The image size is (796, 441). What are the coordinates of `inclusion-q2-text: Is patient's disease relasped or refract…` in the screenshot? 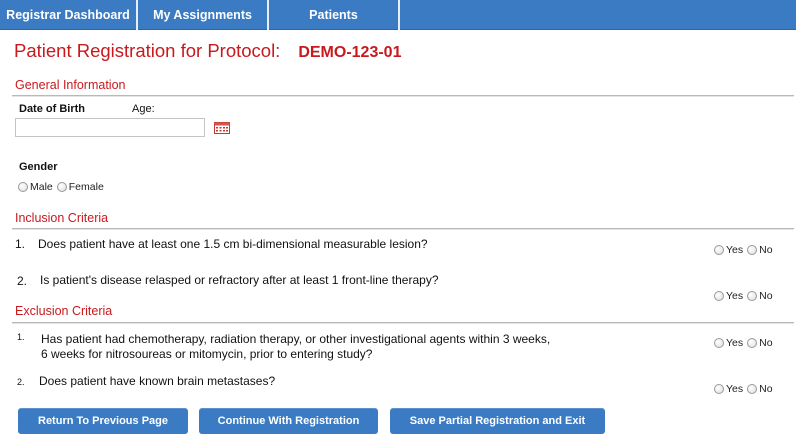 It's located at (239, 280).